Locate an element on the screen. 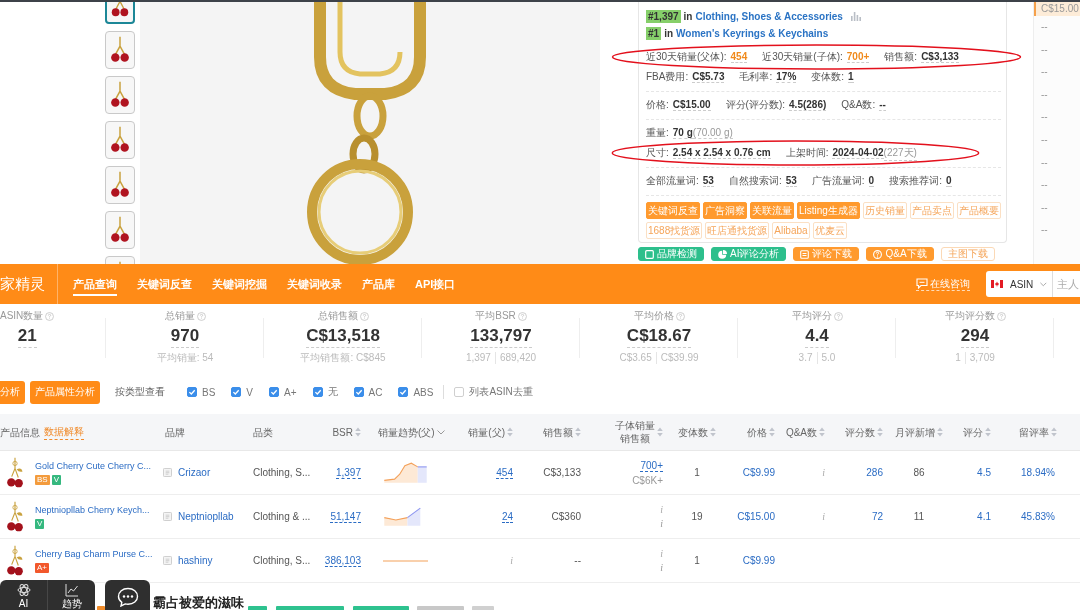  column-header: 留评率 is located at coordinates (1034, 432).